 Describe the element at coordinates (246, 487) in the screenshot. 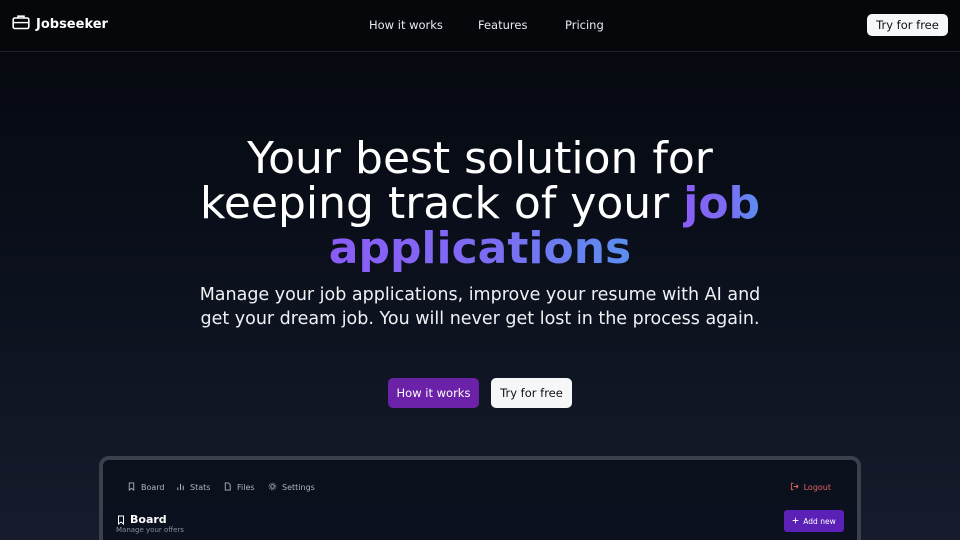

I see `preview-nav-label: Files` at that location.